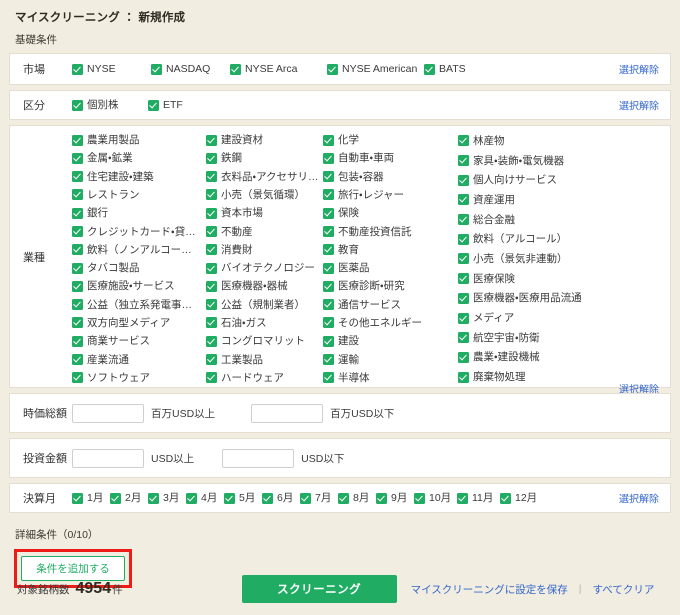  Describe the element at coordinates (167, 498) in the screenshot. I see `checkbox-fiscal-month-3: 3月` at that location.